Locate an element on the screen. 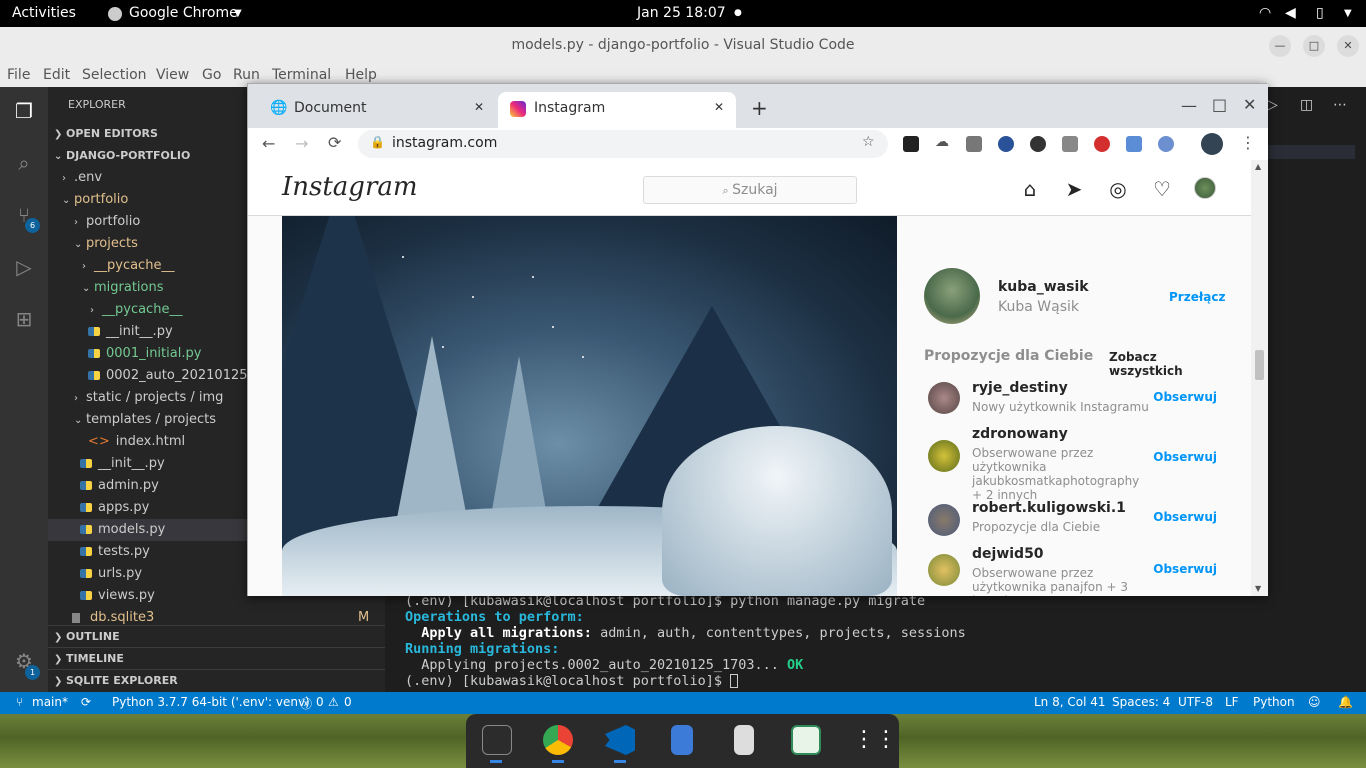 The width and height of the screenshot is (1366, 768). home-icon: ⌂ is located at coordinates (1030, 189).